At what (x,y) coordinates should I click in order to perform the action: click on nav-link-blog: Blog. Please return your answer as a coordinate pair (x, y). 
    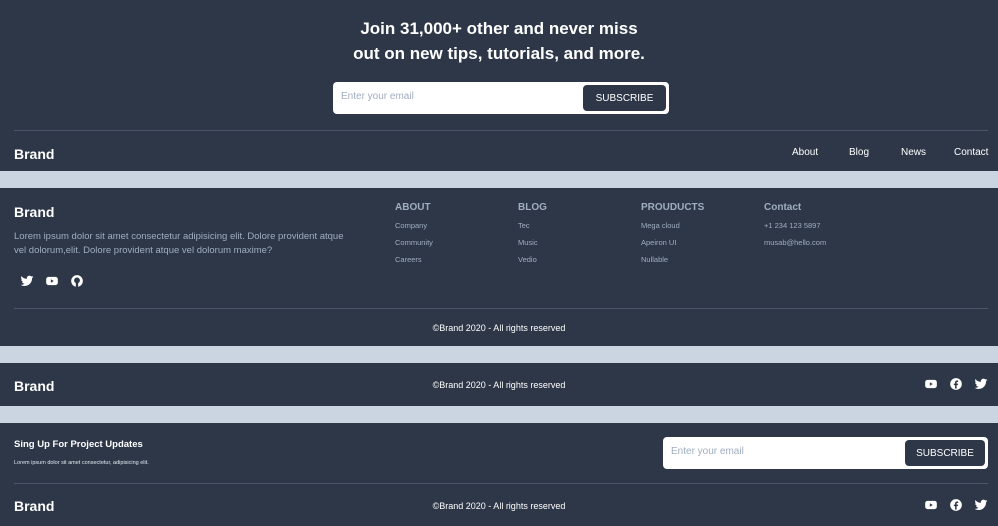
    Looking at the image, I should click on (859, 152).